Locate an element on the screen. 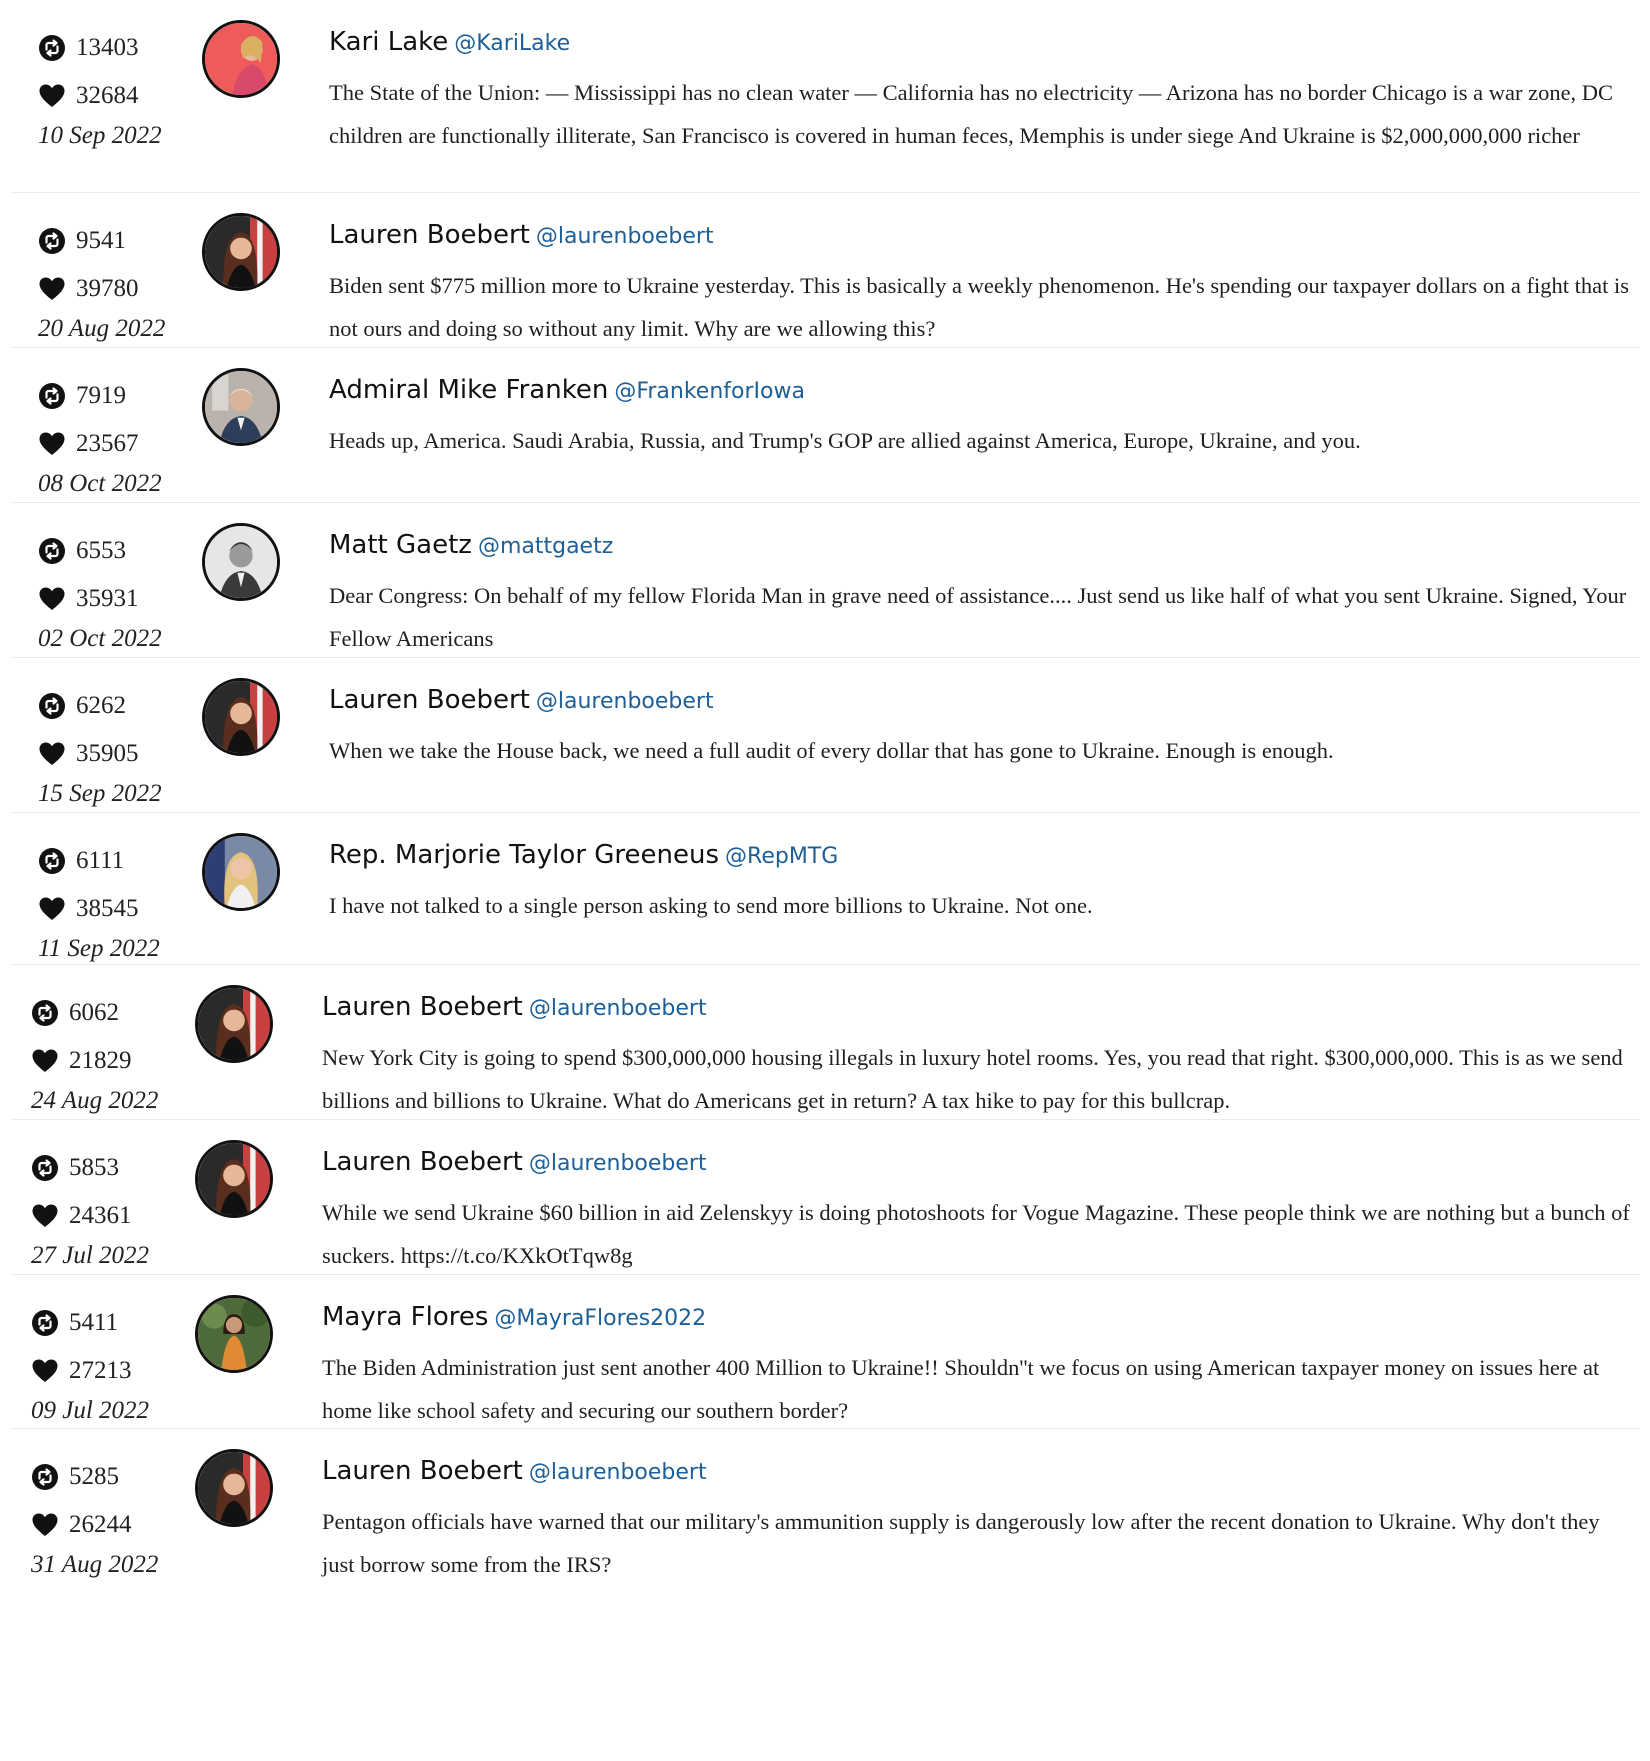 The image size is (1650, 1761). tweet-date: 11 Sep 2022 is located at coordinates (99, 948).